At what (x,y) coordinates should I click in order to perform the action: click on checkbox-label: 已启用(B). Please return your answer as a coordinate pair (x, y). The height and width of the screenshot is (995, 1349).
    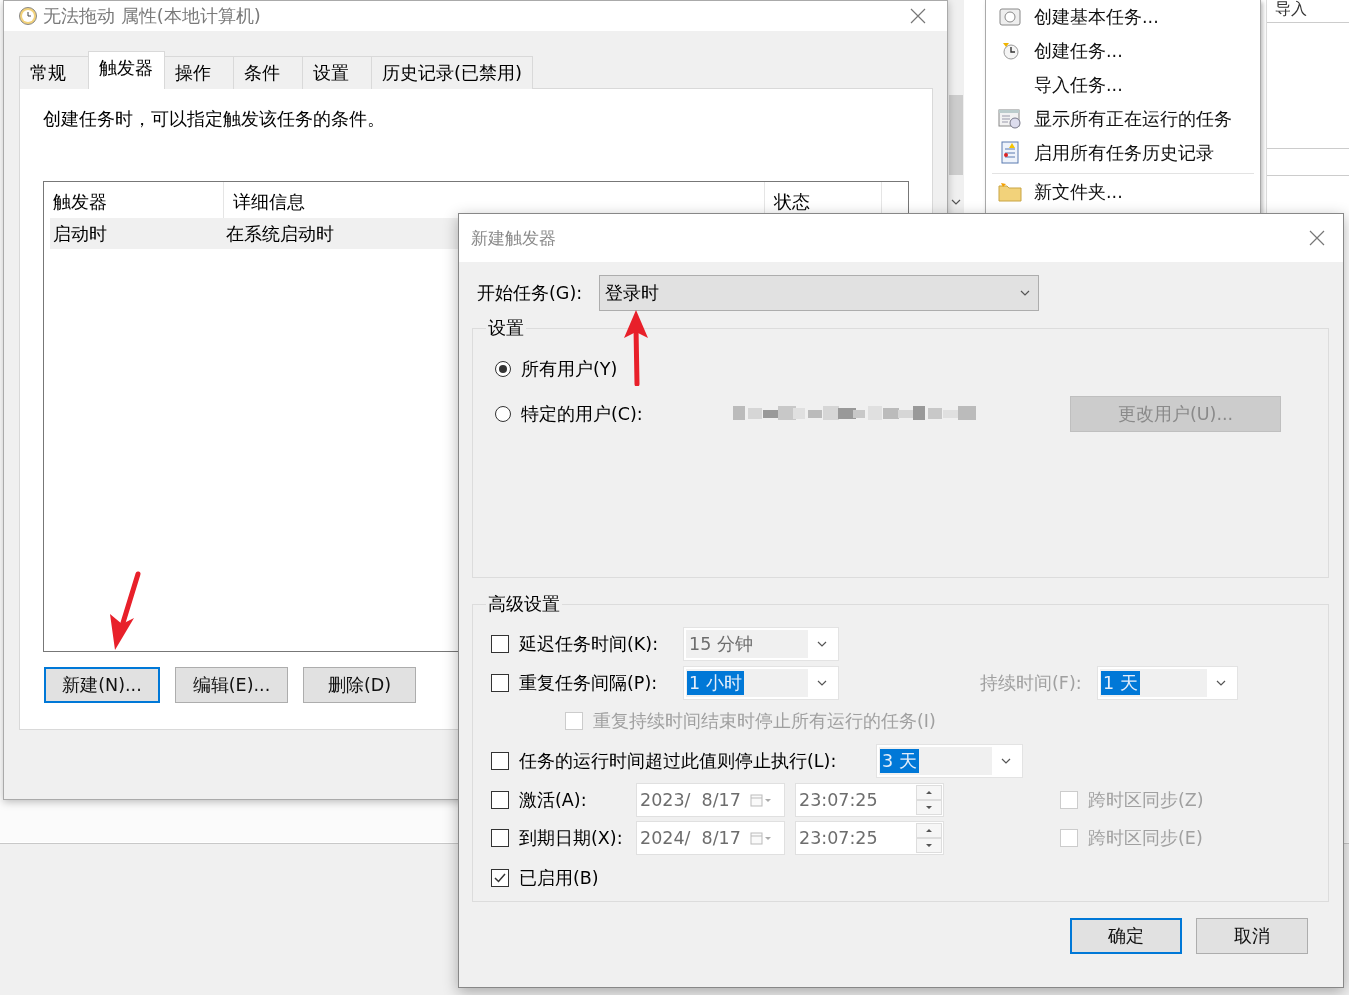
    Looking at the image, I should click on (559, 878).